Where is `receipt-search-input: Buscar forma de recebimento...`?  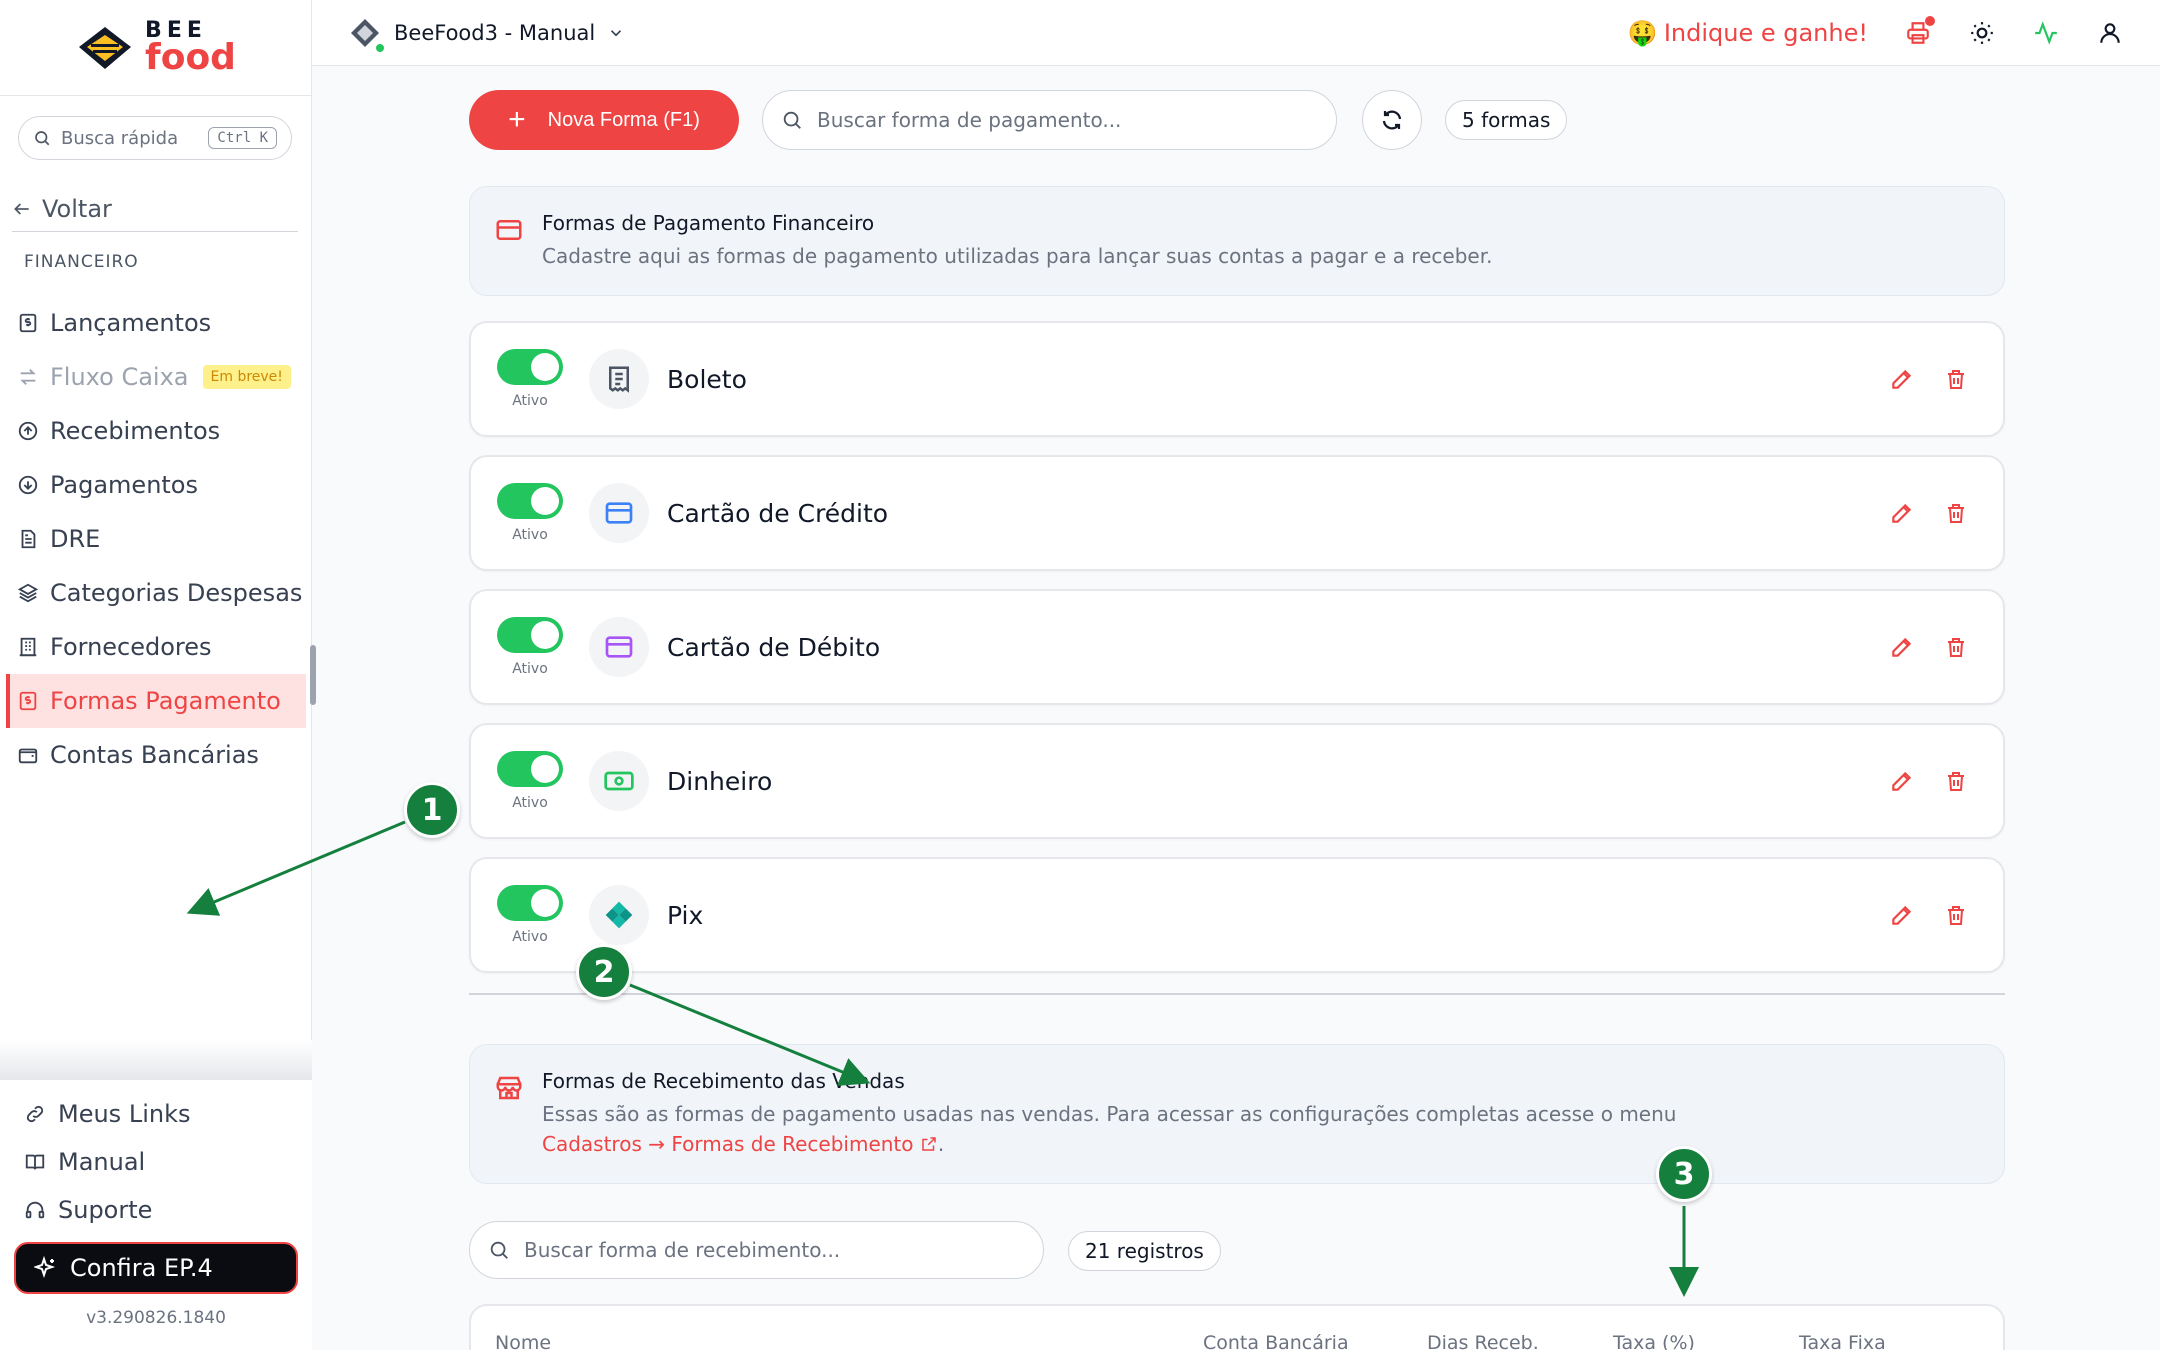
receipt-search-input: Buscar forma de recebimento... is located at coordinates (756, 1250).